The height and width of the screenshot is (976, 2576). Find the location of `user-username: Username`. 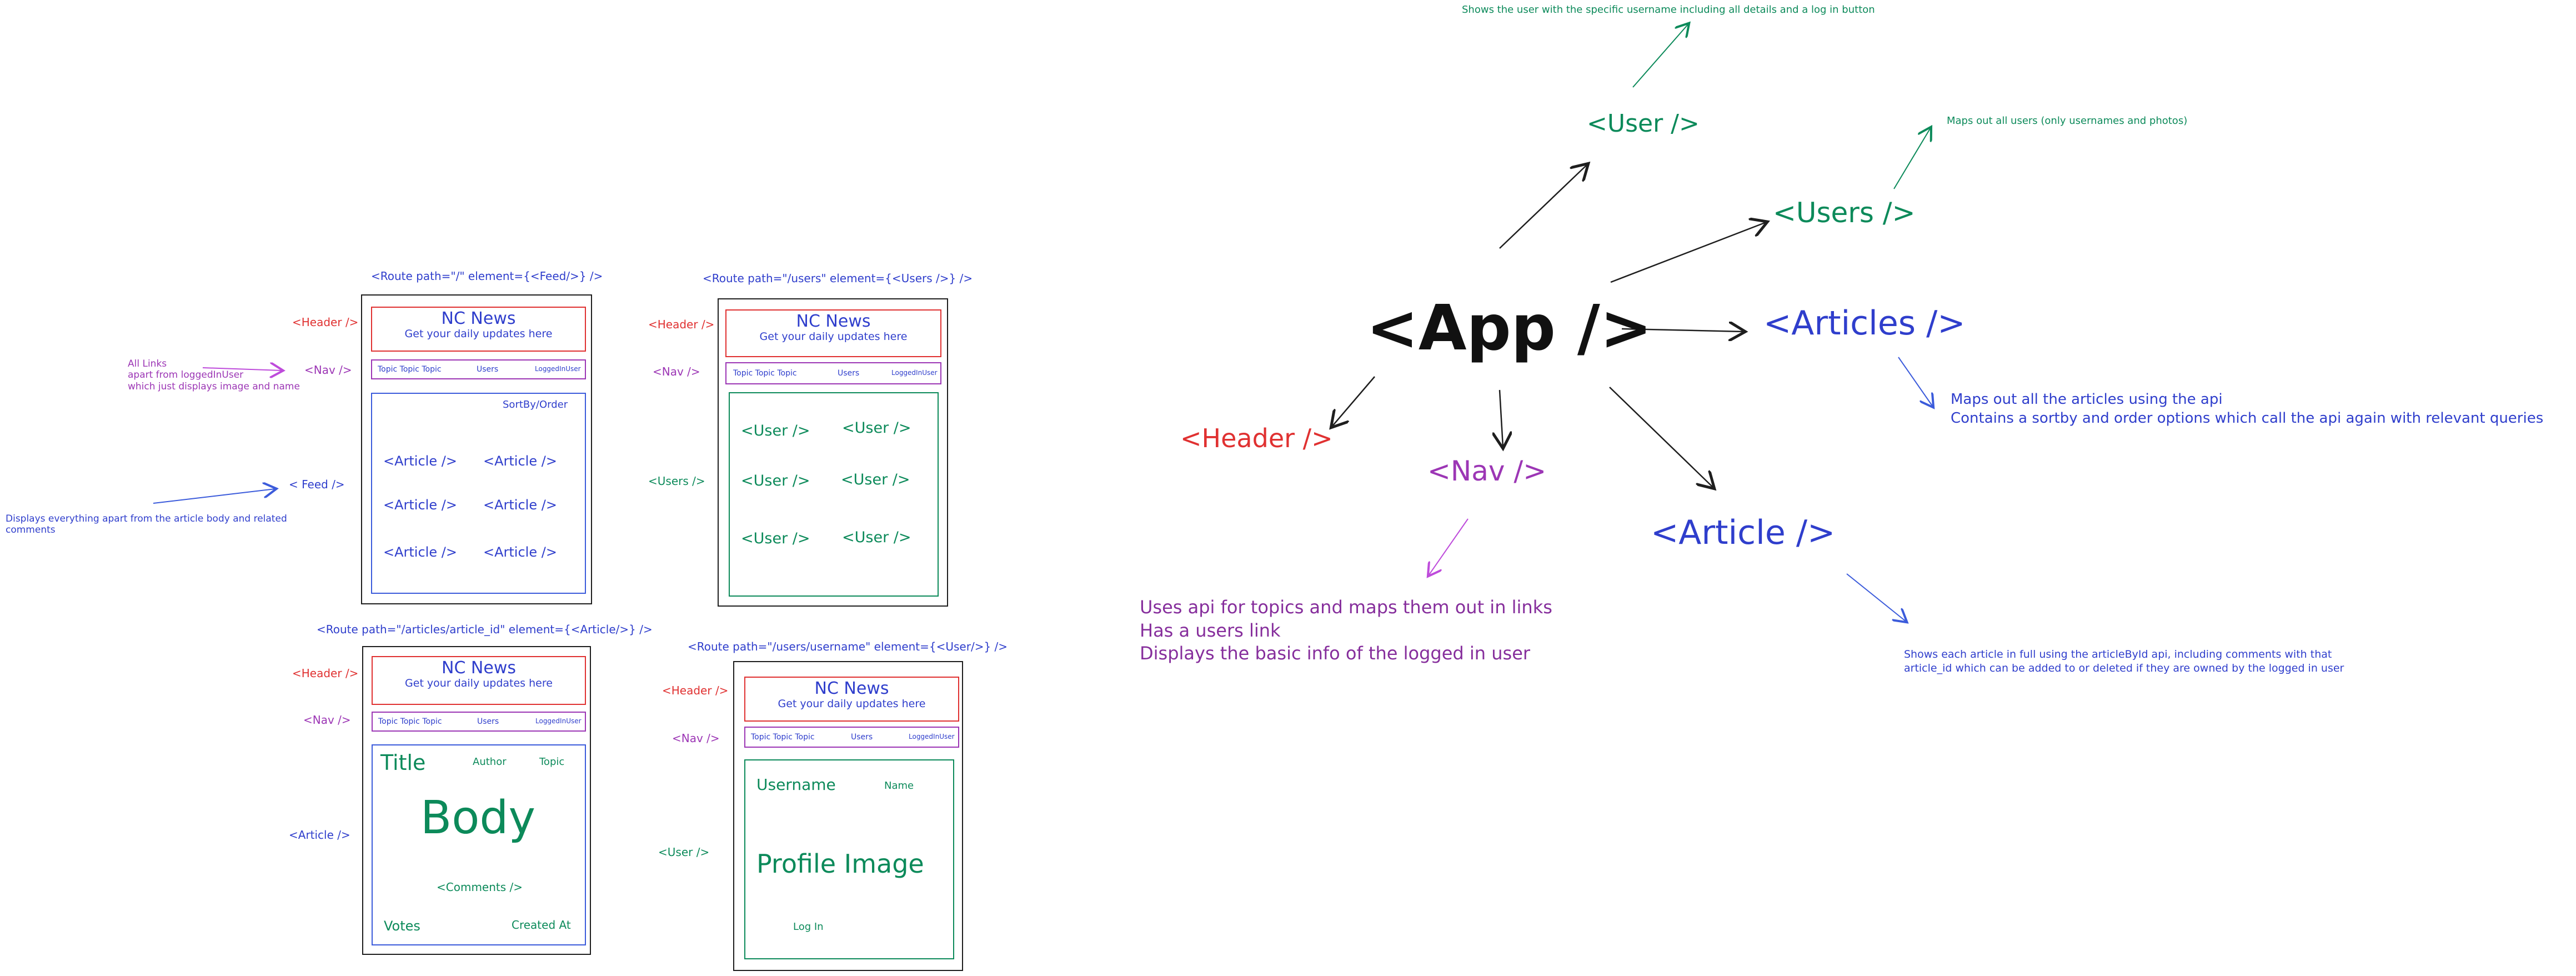

user-username: Username is located at coordinates (796, 784).